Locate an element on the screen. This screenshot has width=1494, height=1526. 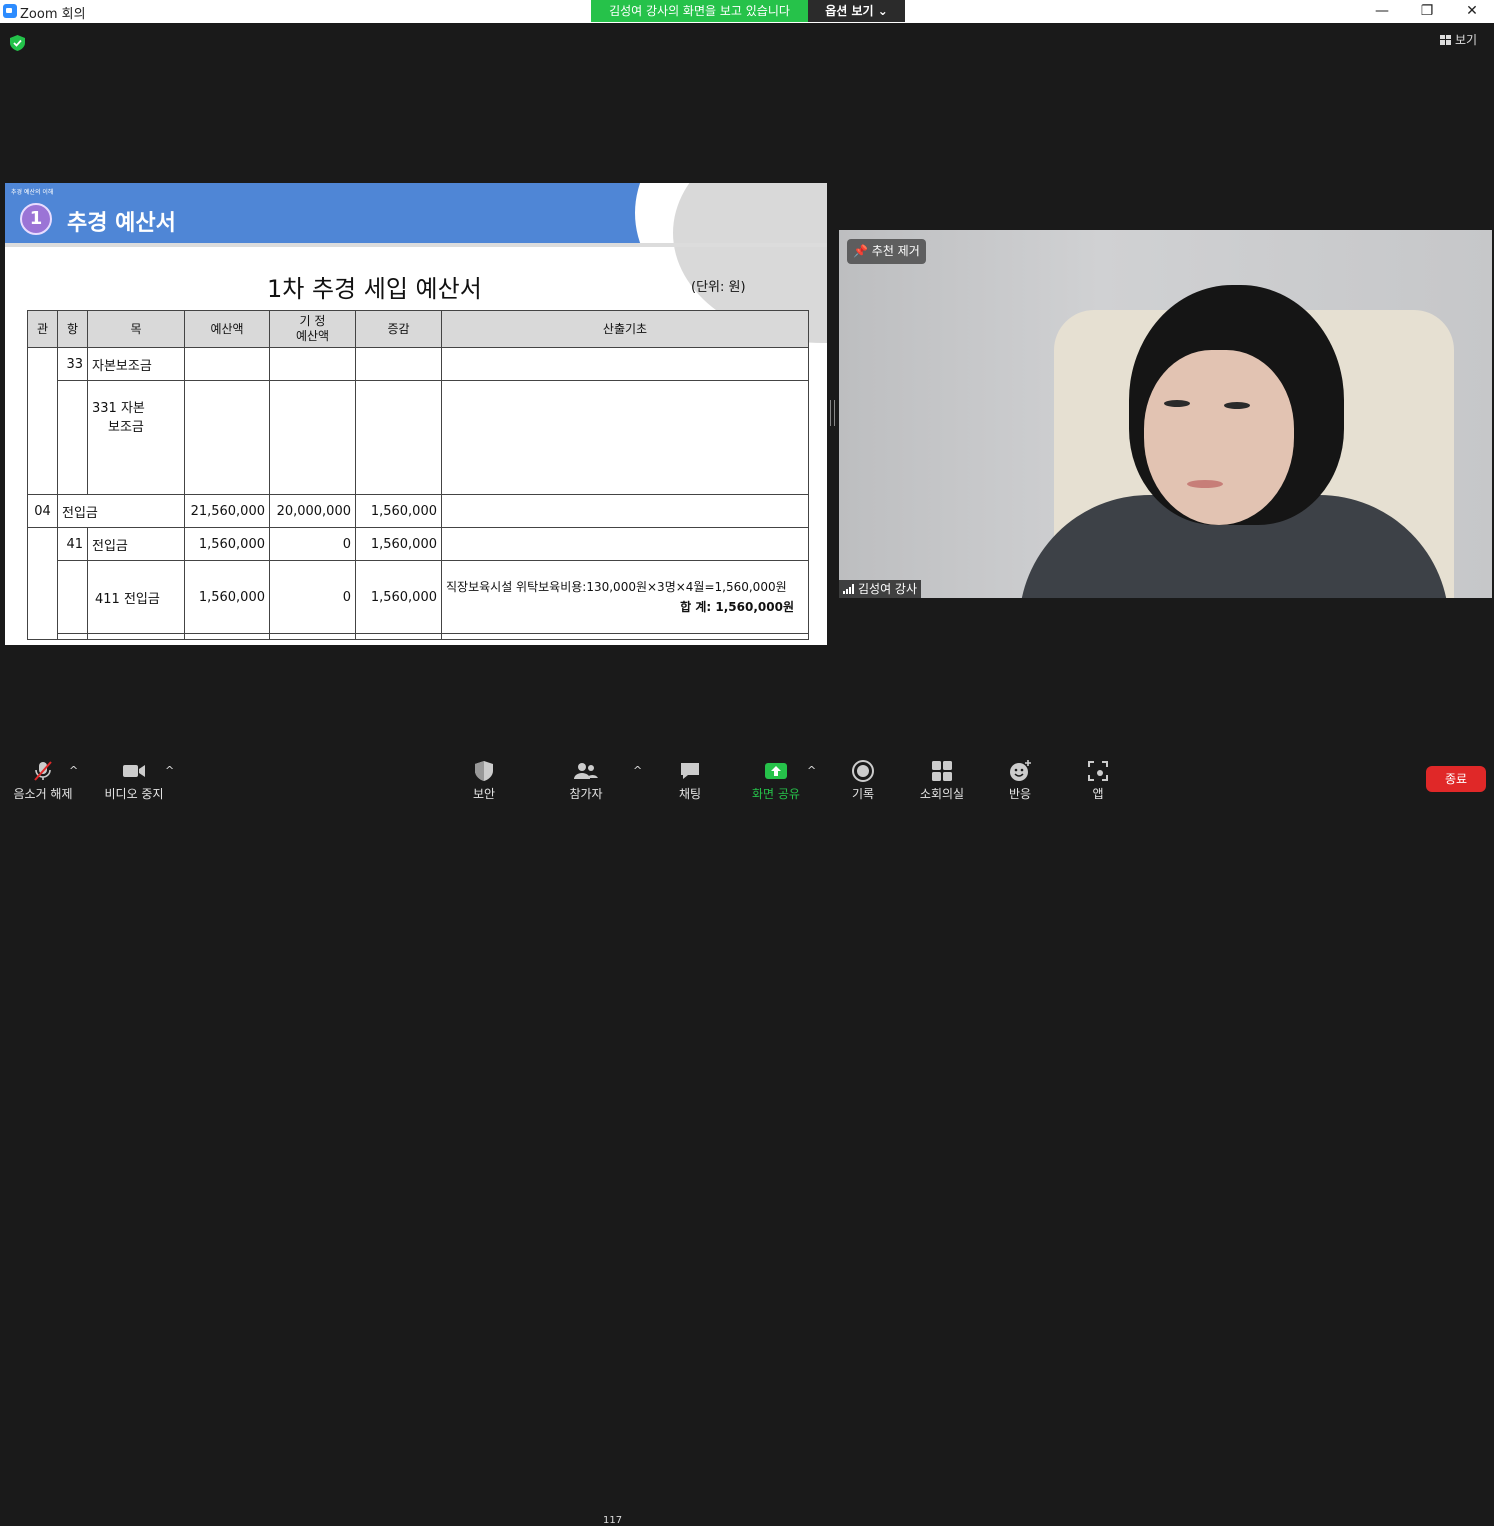
cell-hang: 전입금 is located at coordinates (121, 511).